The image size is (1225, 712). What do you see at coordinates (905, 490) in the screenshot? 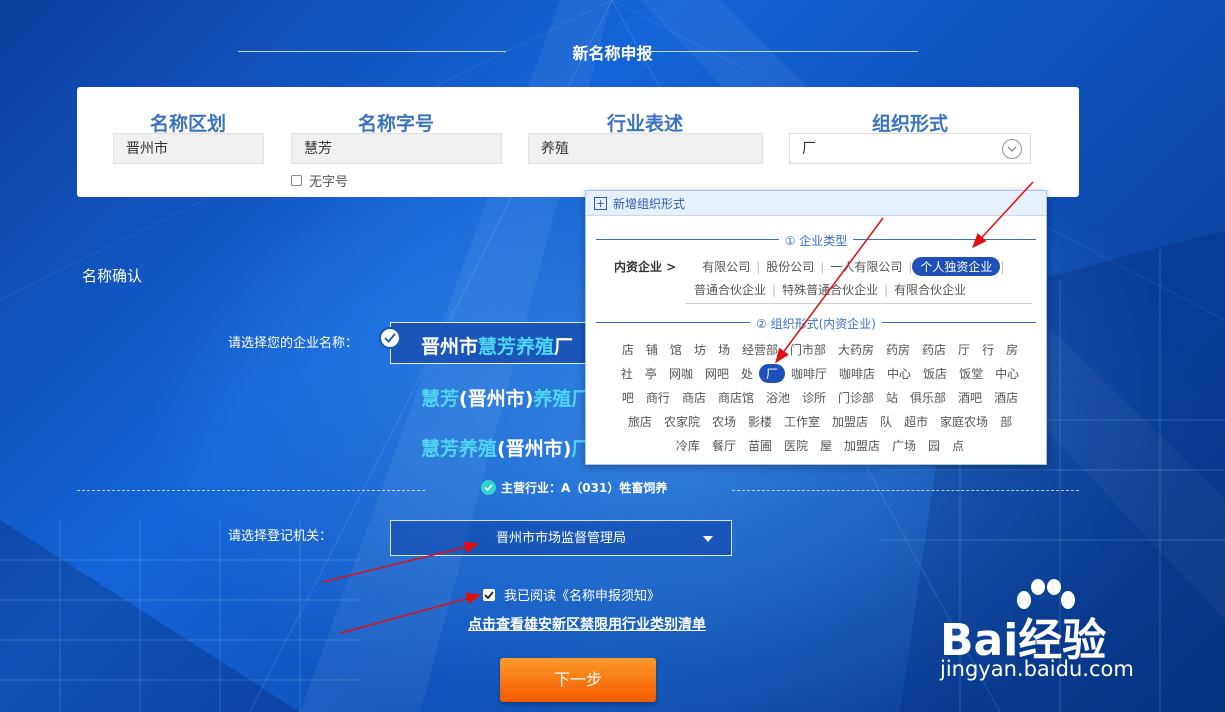
I see `dashed-divider-right` at bounding box center [905, 490].